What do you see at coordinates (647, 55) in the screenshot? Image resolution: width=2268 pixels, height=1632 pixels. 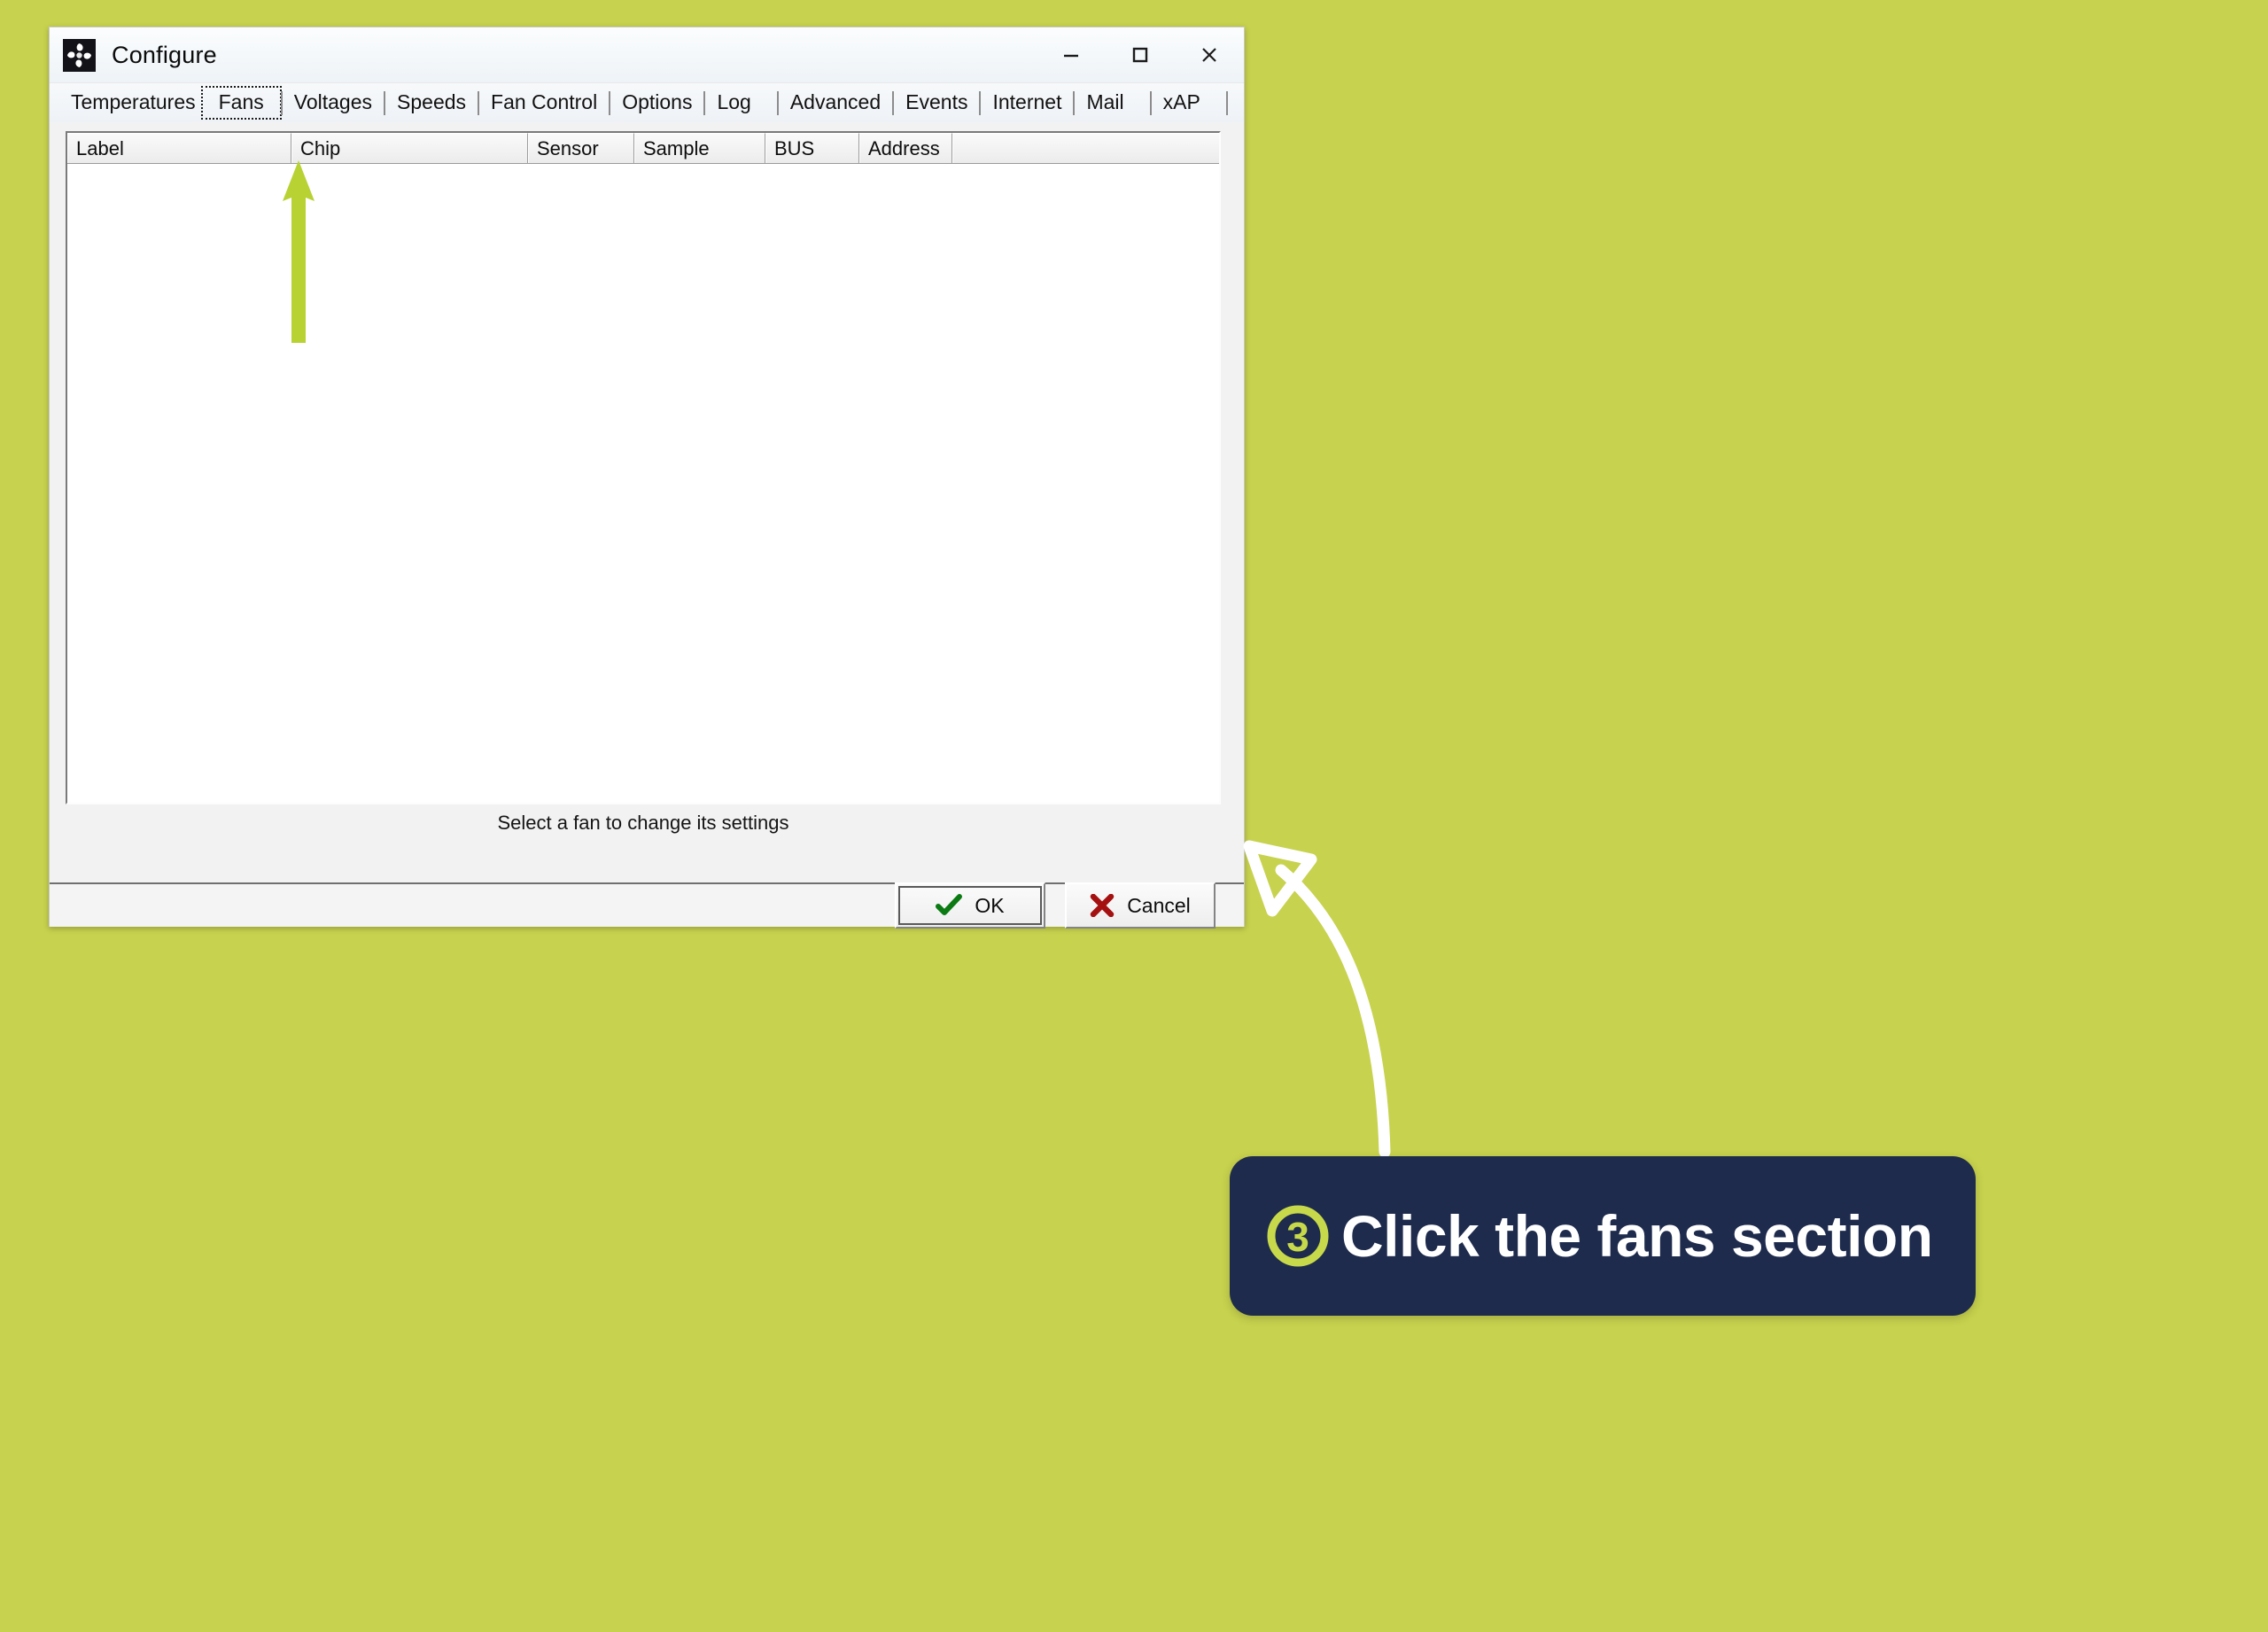 I see `window-titlebar: Configure` at bounding box center [647, 55].